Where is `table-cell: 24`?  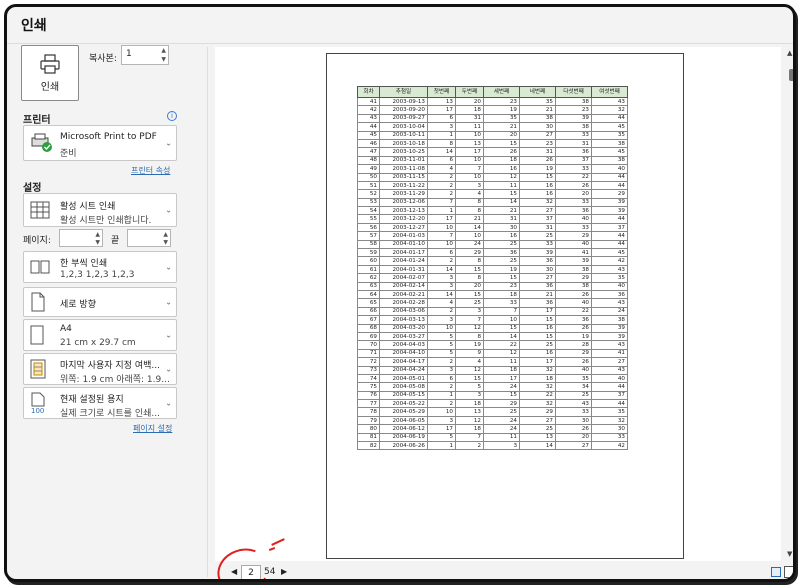
table-cell: 24 is located at coordinates (501, 420).